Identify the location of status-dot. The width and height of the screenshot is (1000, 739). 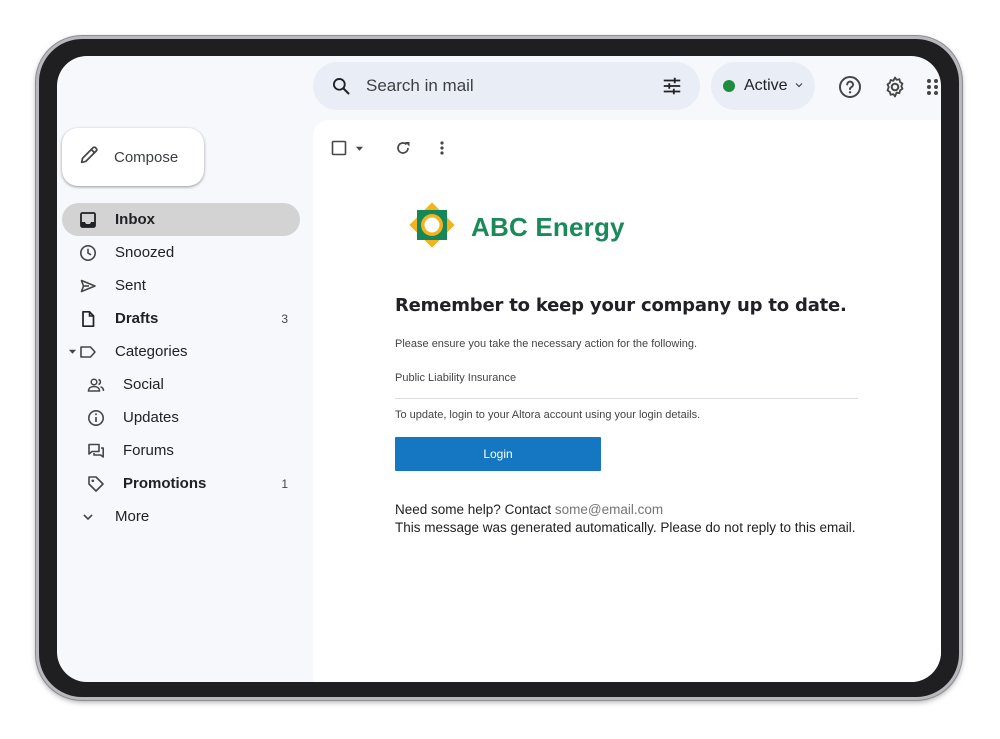
(729, 86).